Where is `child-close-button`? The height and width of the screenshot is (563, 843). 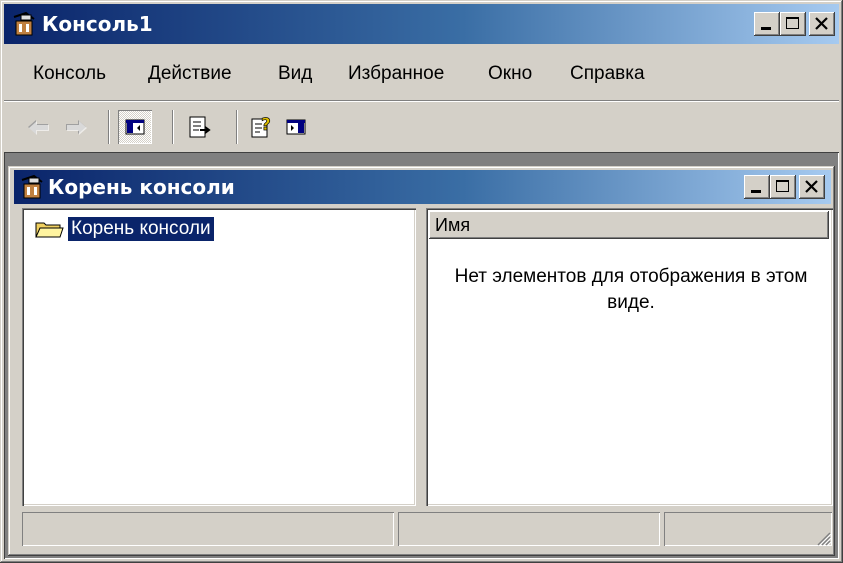
child-close-button is located at coordinates (812, 187).